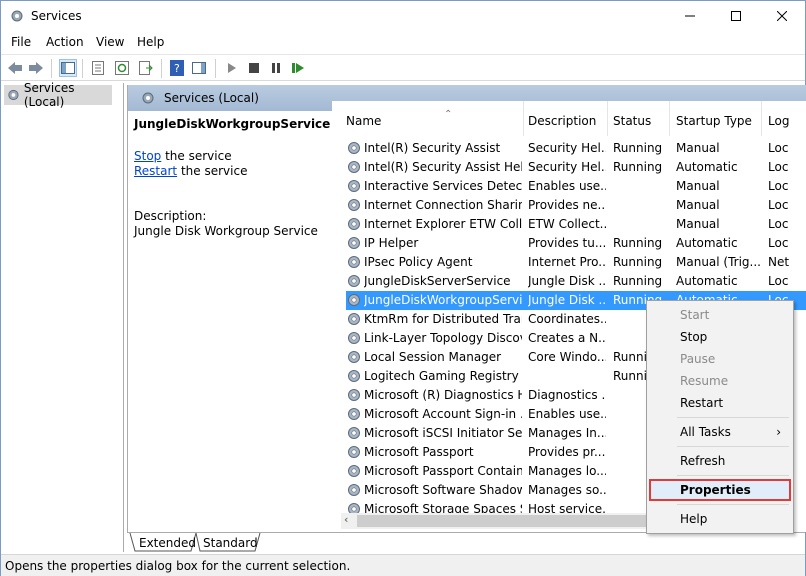 Image resolution: width=806 pixels, height=576 pixels. What do you see at coordinates (698, 148) in the screenshot?
I see `service-startup-type: Manual` at bounding box center [698, 148].